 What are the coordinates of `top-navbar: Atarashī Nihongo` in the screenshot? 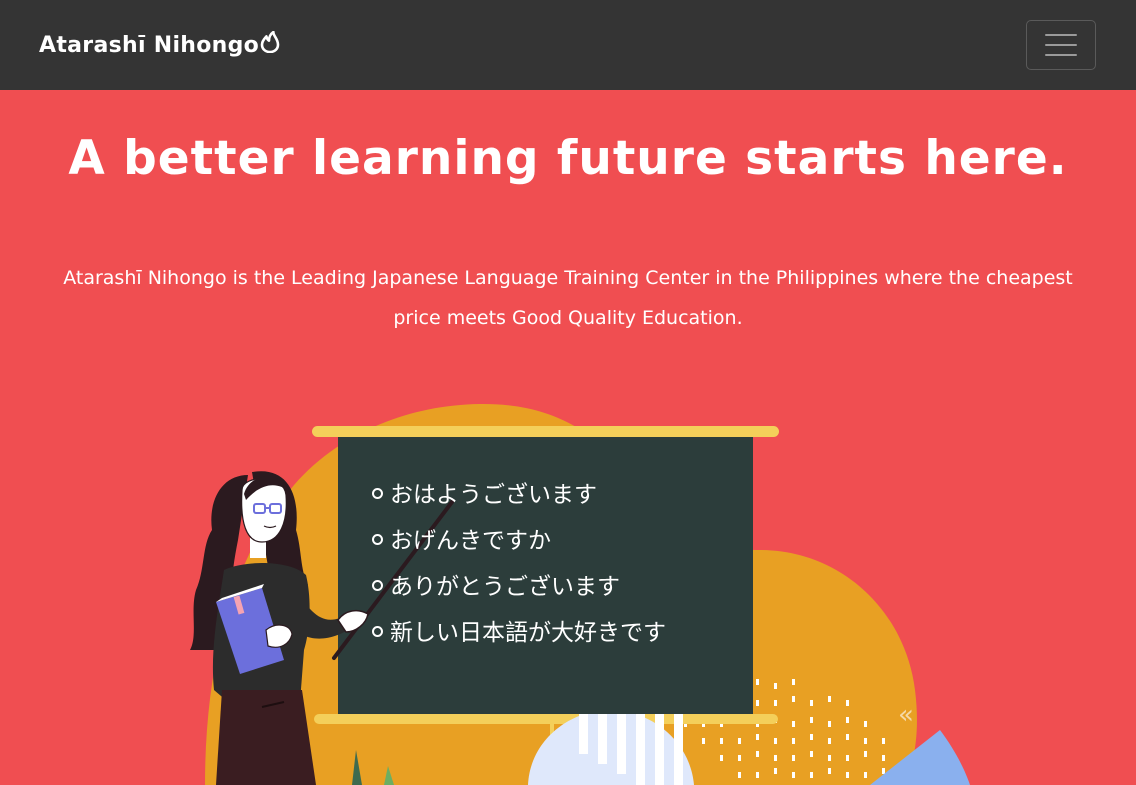 It's located at (568, 45).